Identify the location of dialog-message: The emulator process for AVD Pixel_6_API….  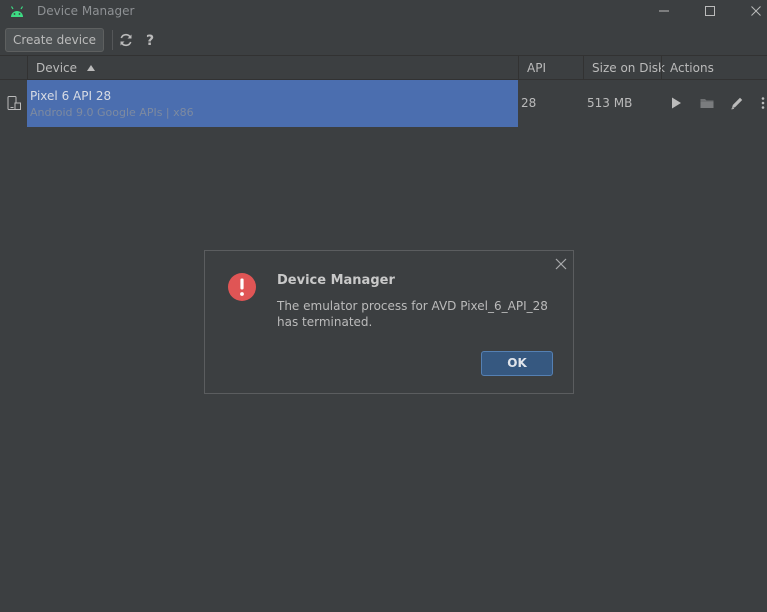
(412, 314).